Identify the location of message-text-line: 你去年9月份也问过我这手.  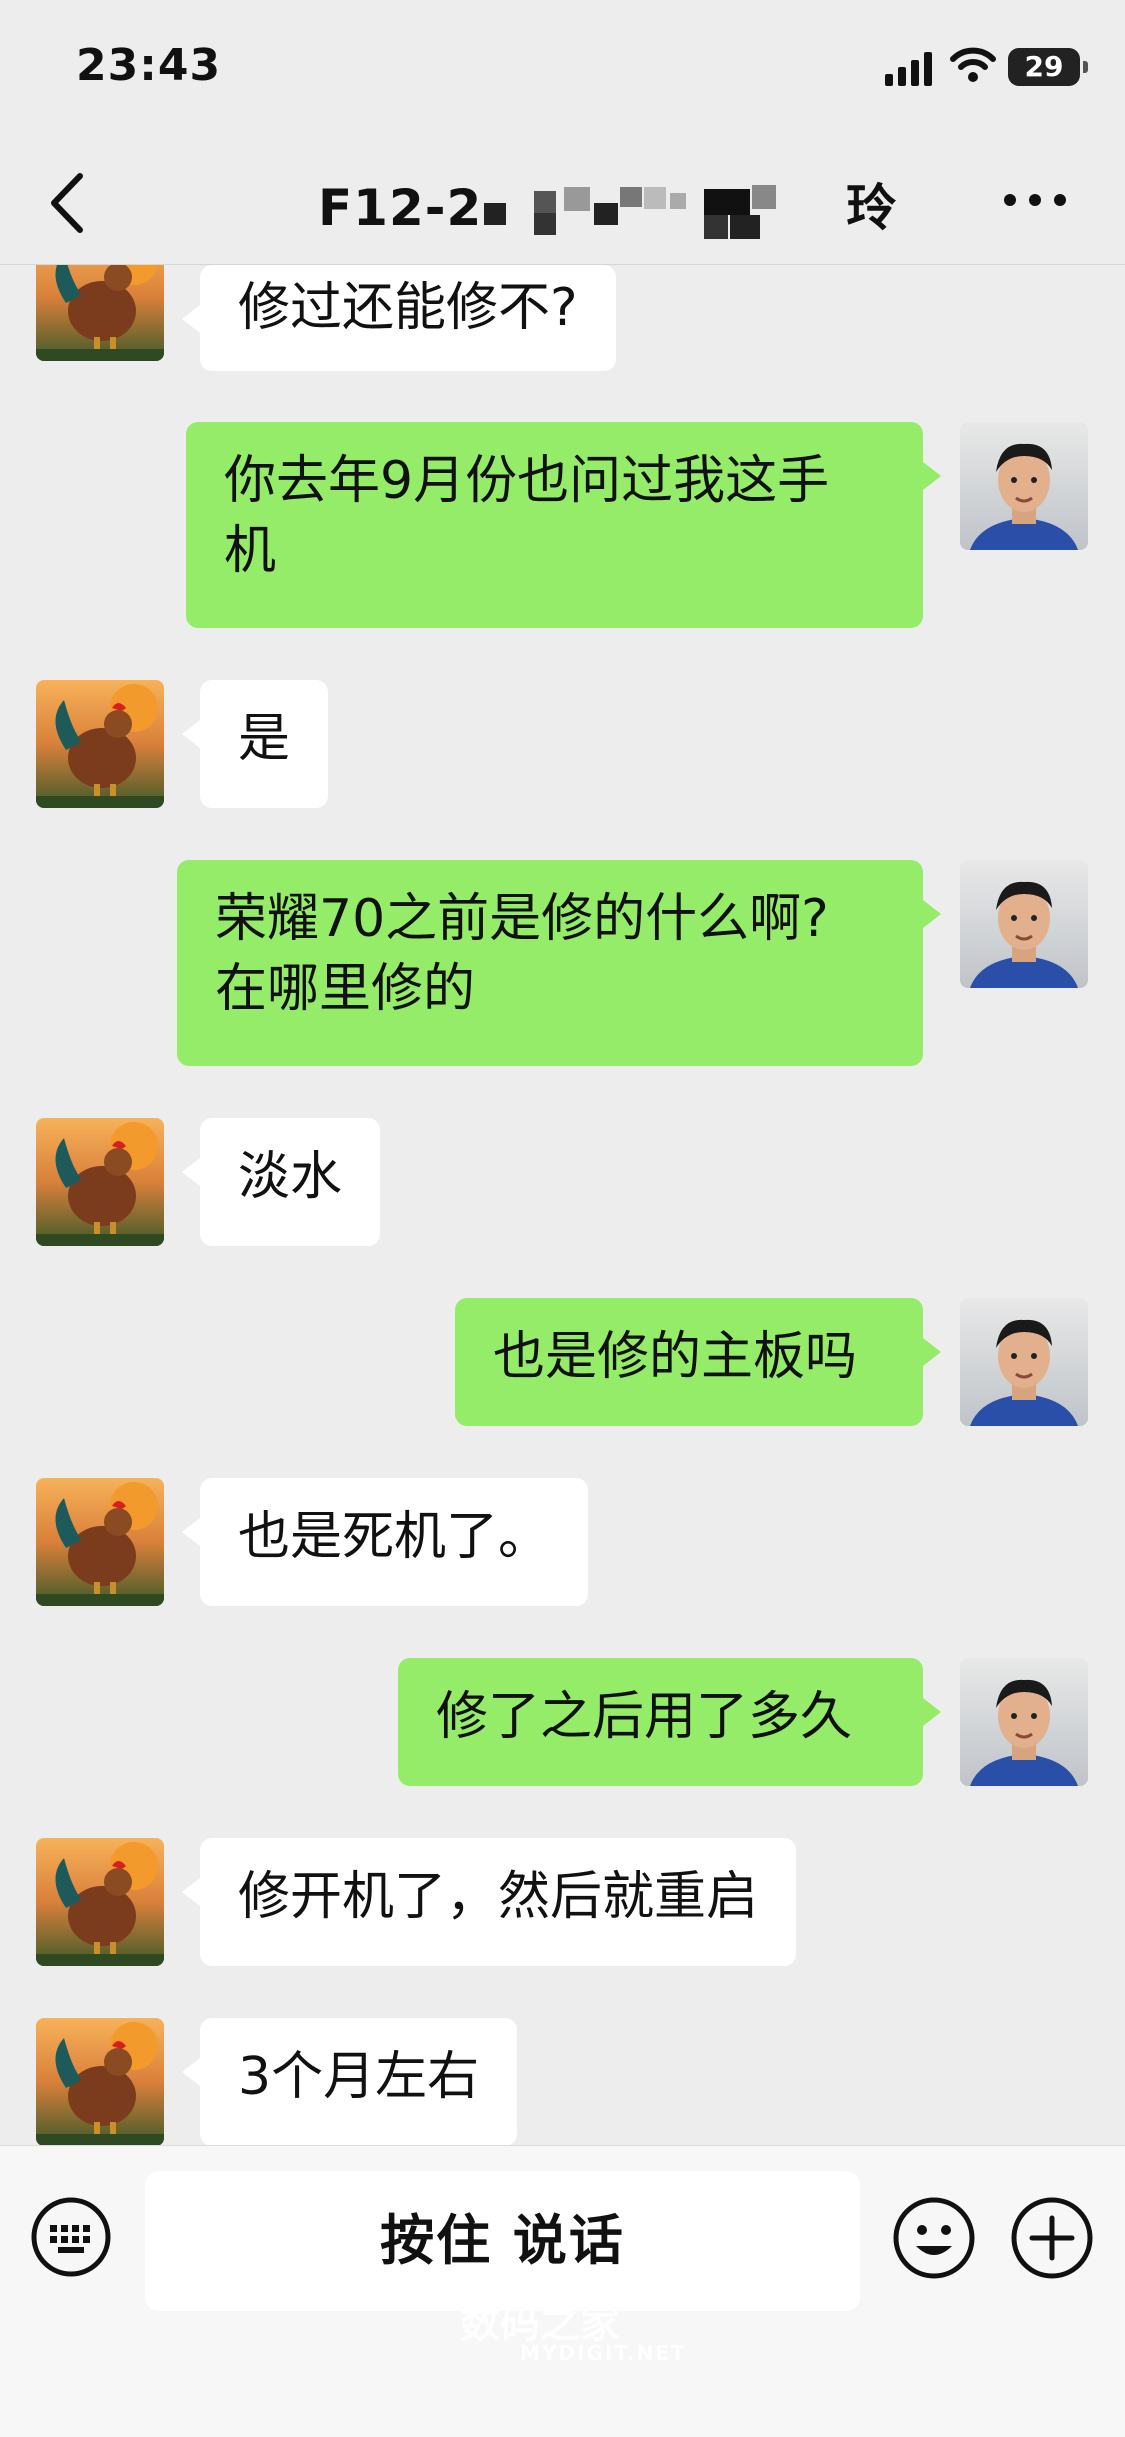
(527, 481).